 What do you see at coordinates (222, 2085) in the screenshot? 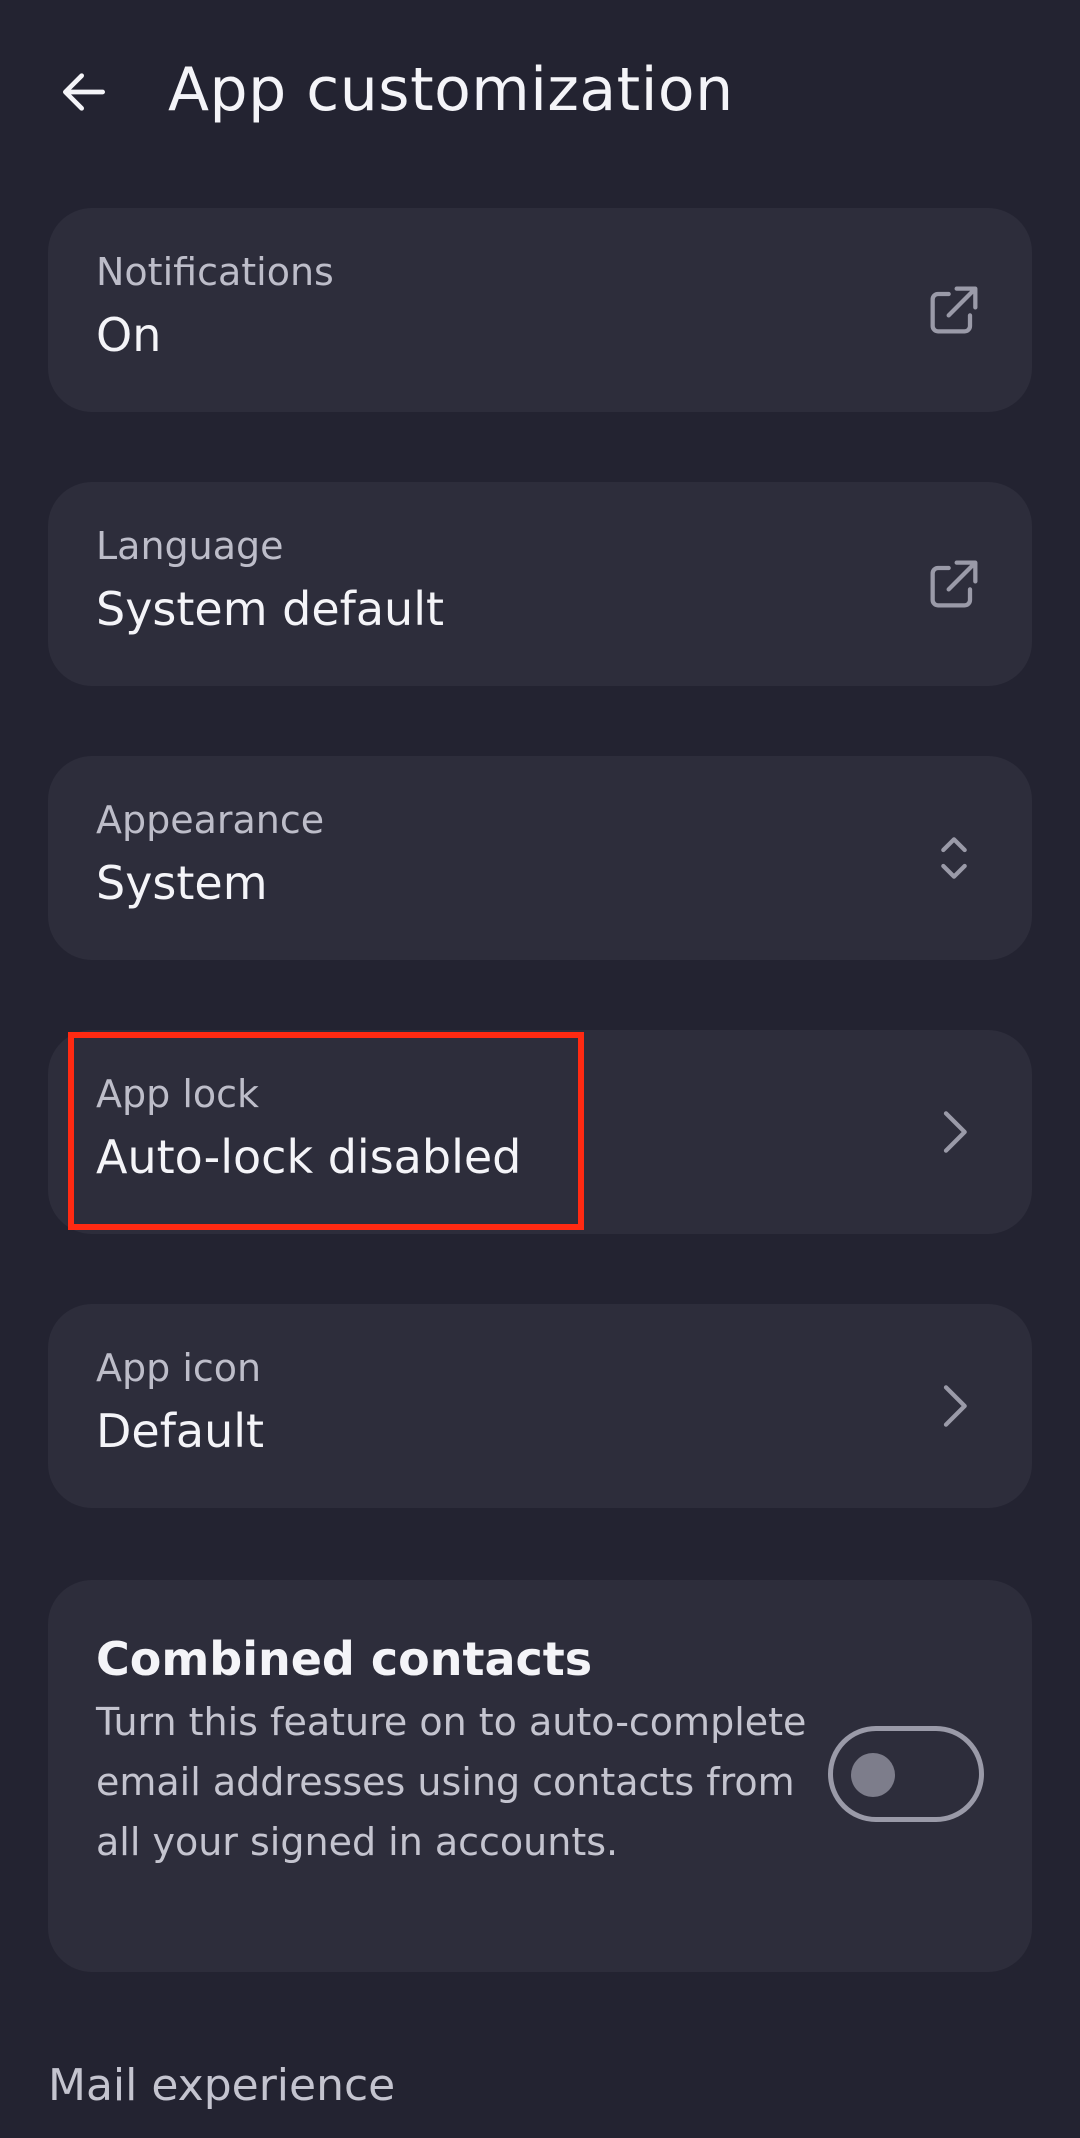
I see `mail-experience-heading: Mail experience` at bounding box center [222, 2085].